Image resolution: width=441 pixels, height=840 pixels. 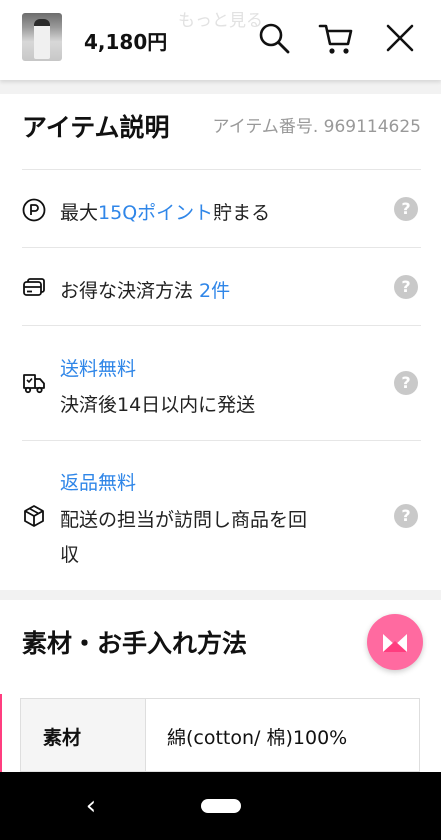 I want to click on free-shipping-label: 送料無料, so click(x=98, y=369).